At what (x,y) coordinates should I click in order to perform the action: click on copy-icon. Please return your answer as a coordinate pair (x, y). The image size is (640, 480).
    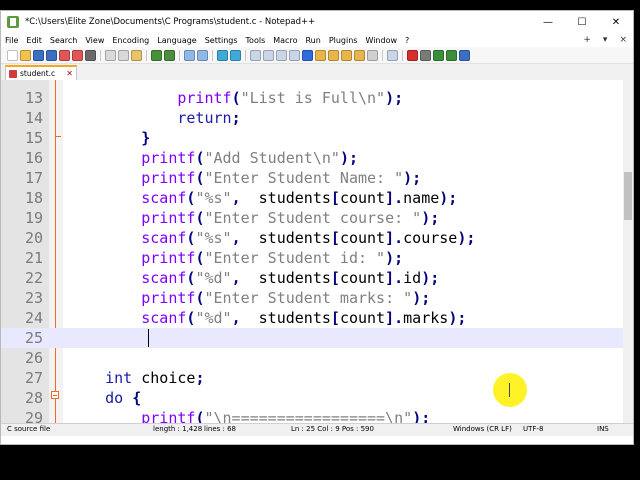
    Looking at the image, I should click on (123, 55).